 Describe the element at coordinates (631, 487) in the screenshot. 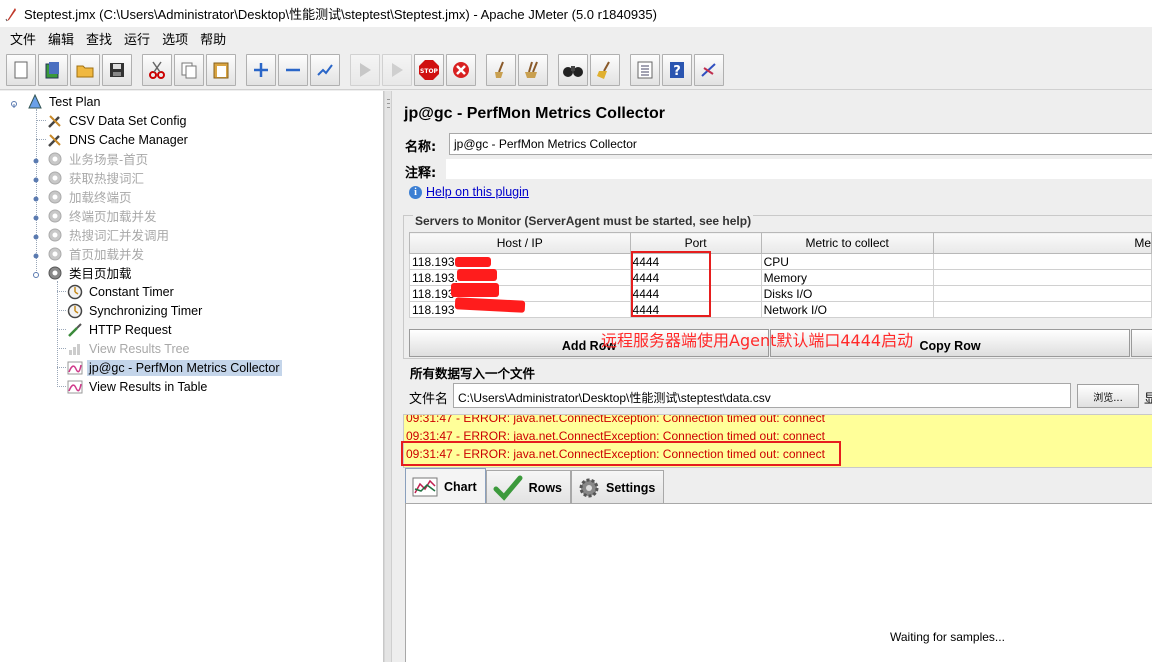

I see `tab-label: Settings` at that location.